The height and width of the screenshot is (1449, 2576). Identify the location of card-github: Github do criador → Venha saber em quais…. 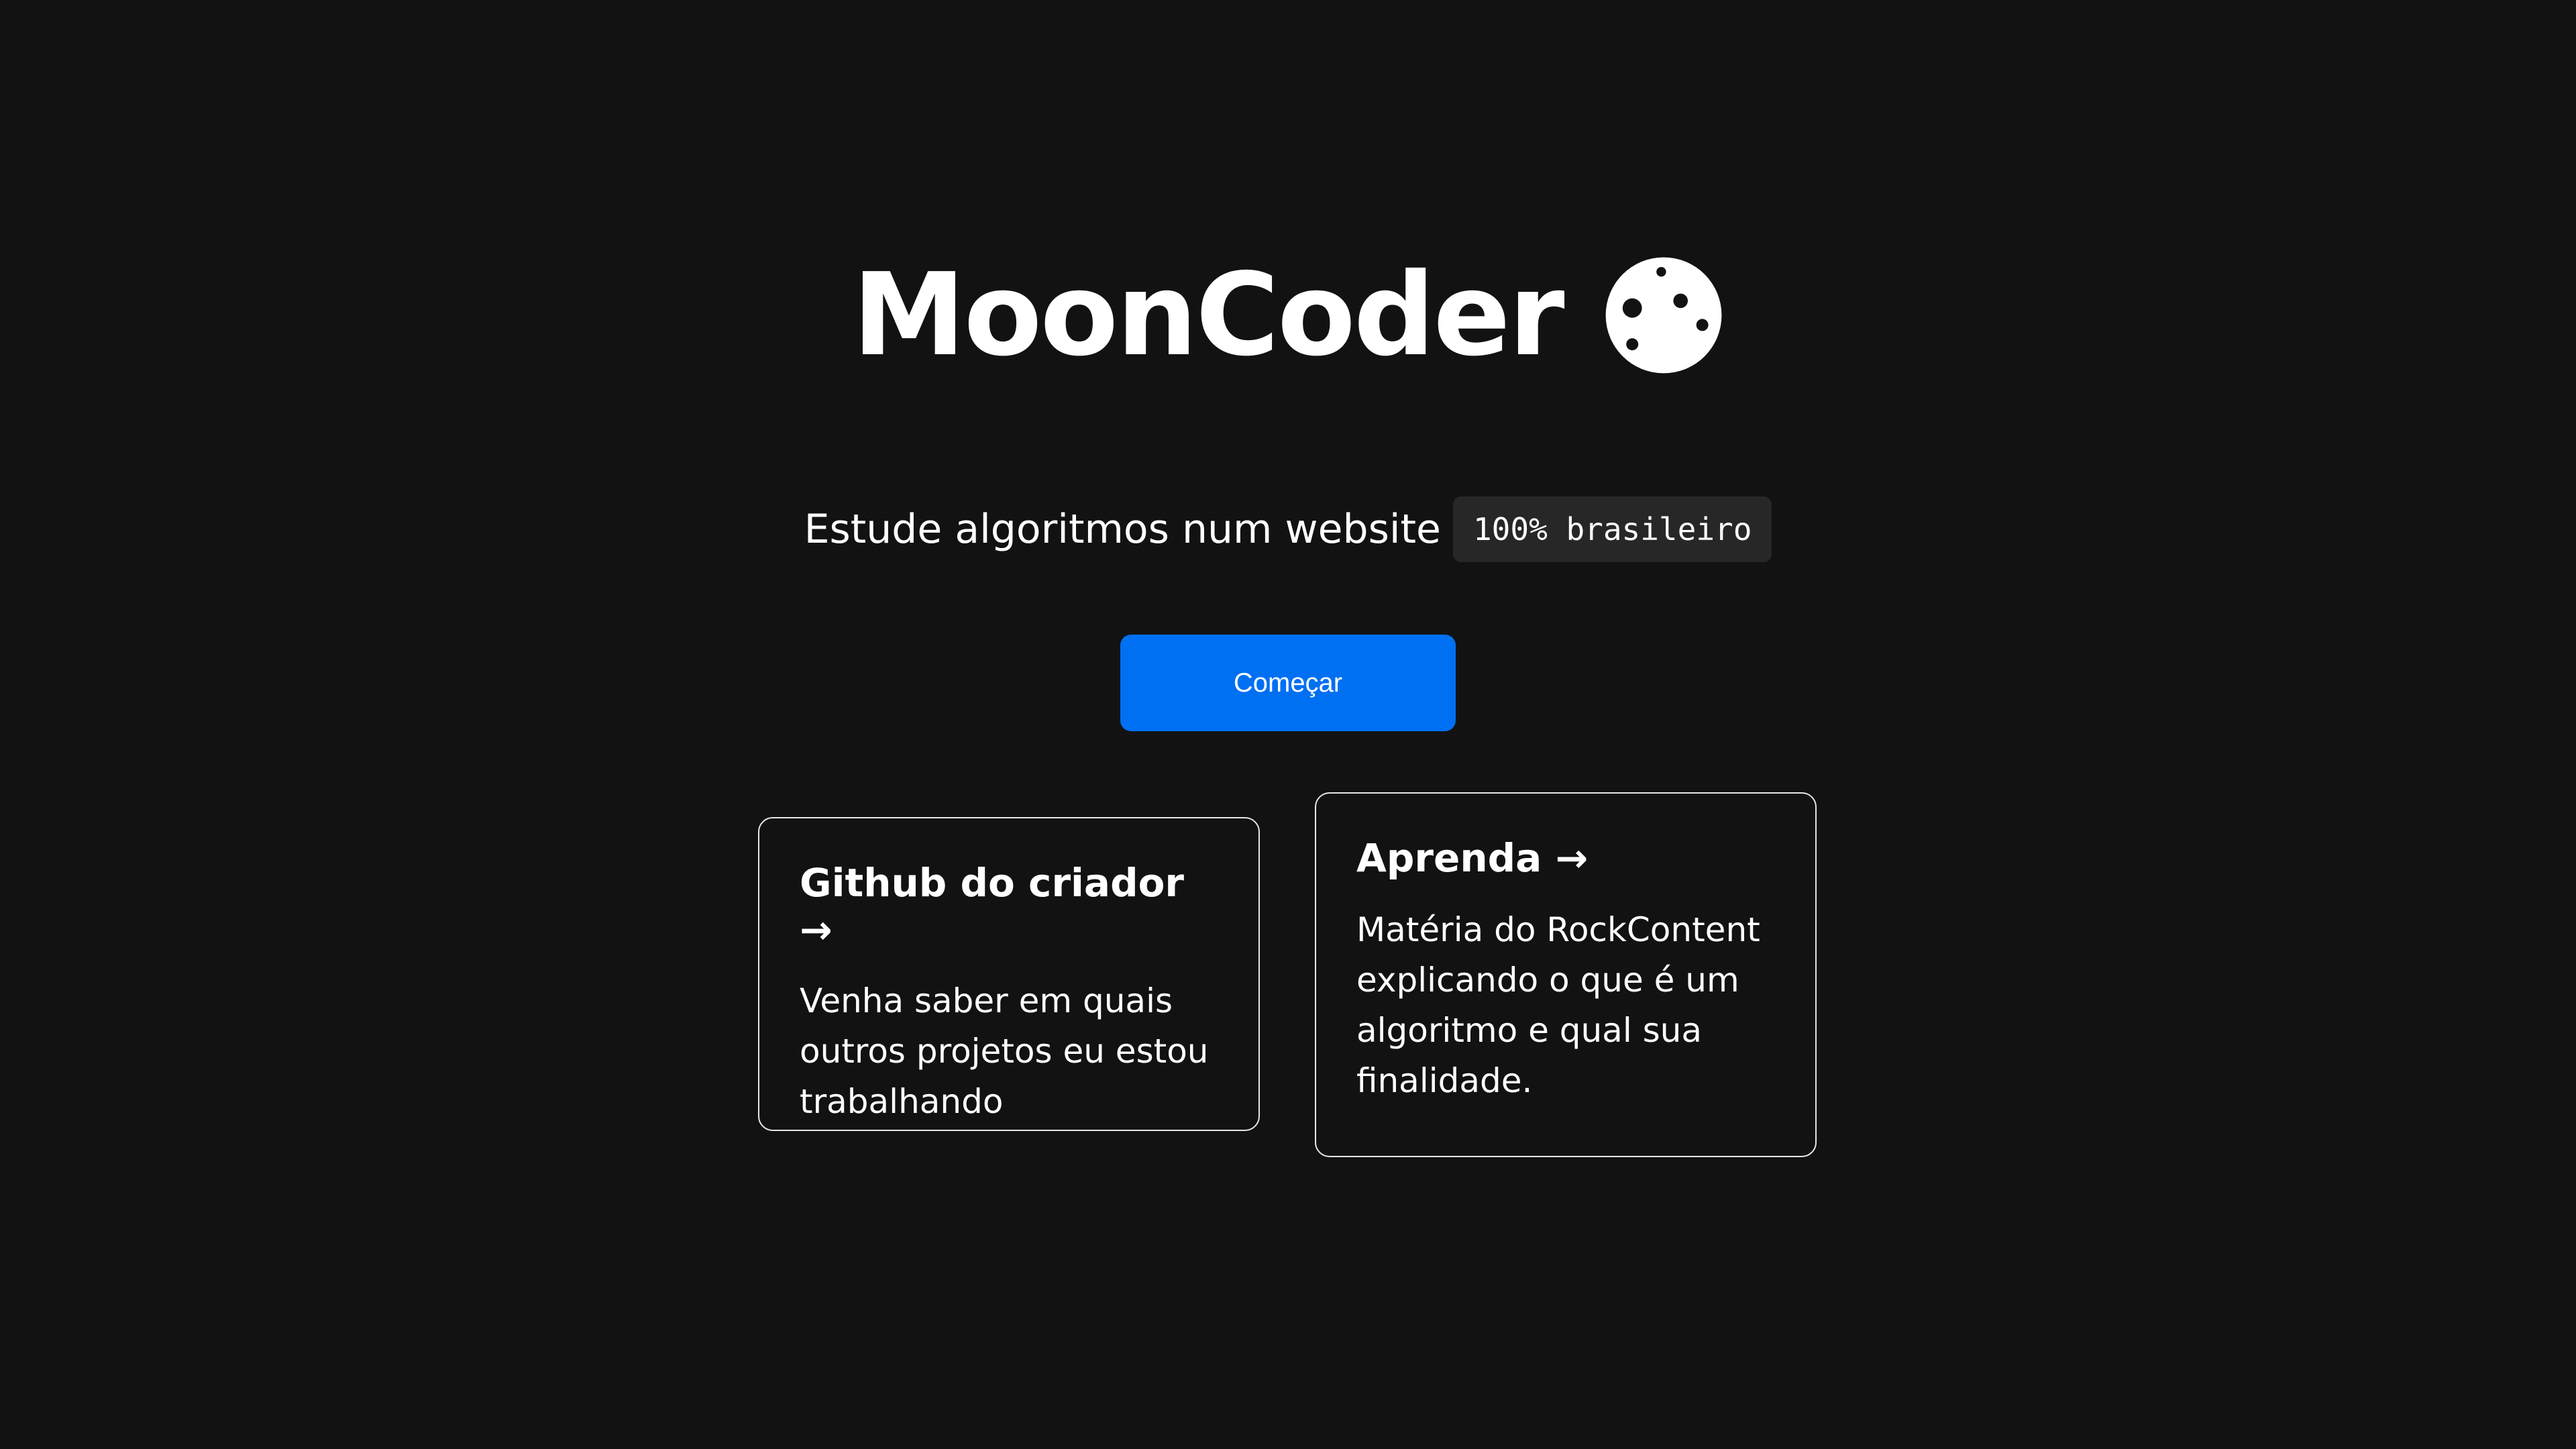
(1009, 974).